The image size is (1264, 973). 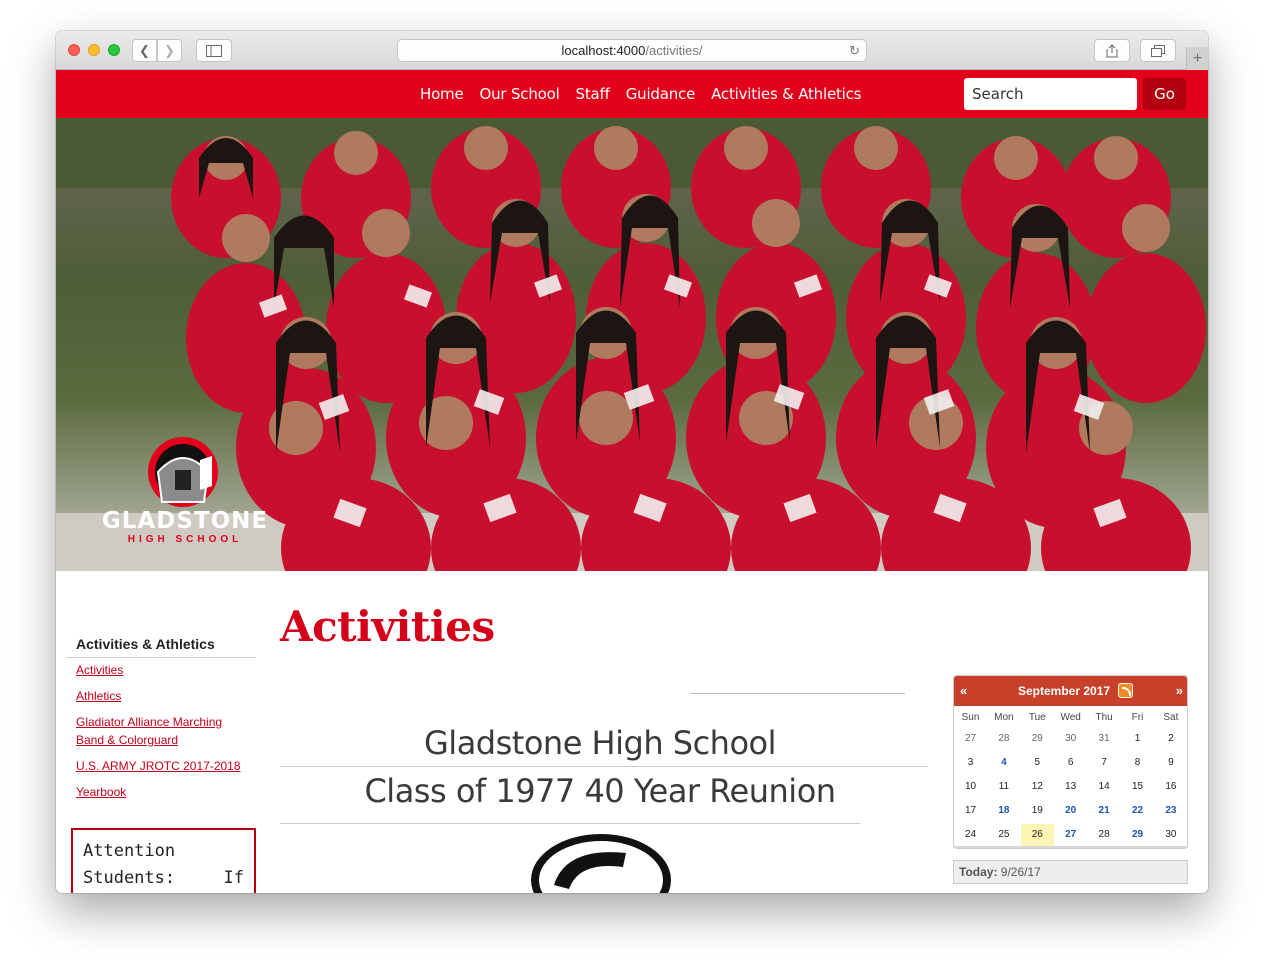 What do you see at coordinates (1137, 811) in the screenshot?
I see `calendar-day: 22` at bounding box center [1137, 811].